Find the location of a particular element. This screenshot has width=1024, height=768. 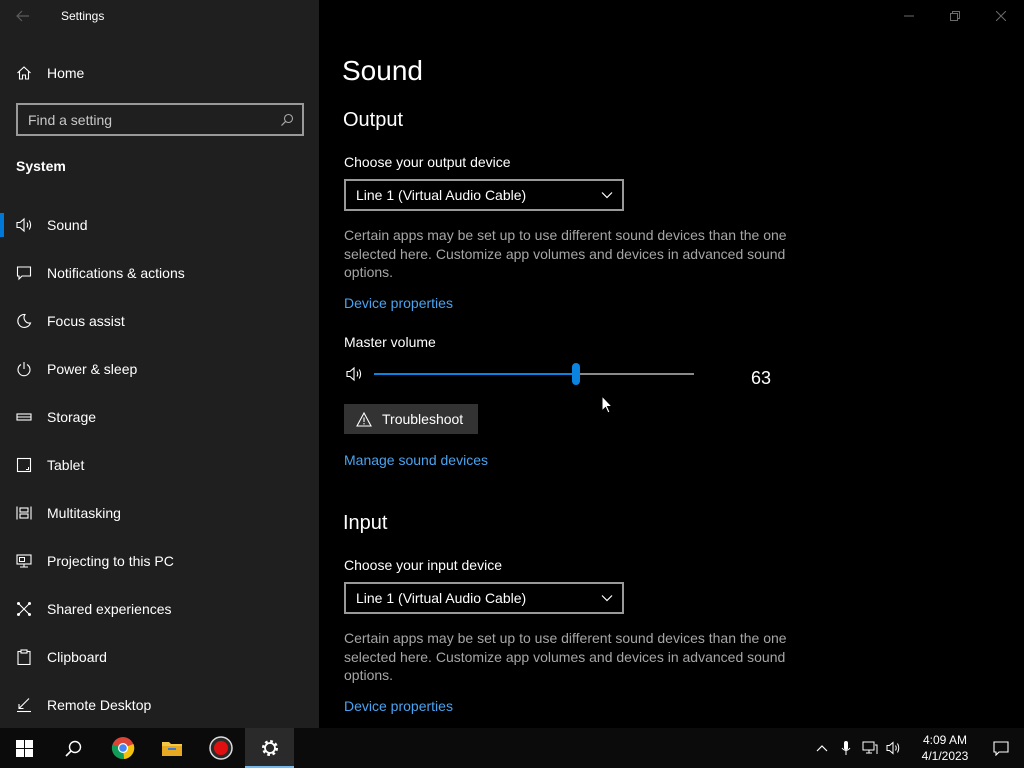

clock-time: 4:09 AM is located at coordinates (945, 740).